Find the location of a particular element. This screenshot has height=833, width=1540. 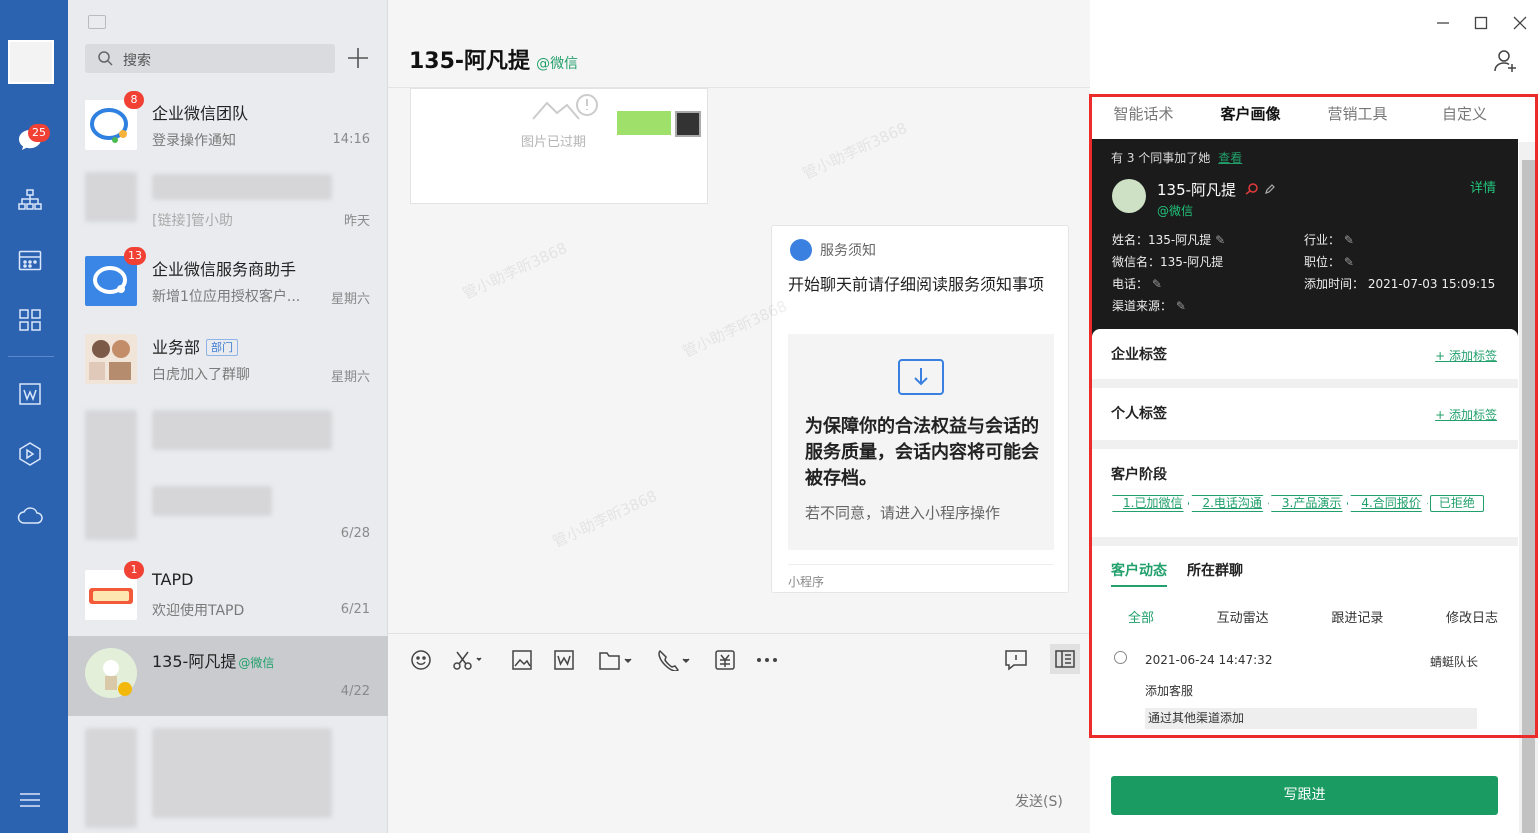

scrollbar-thumb is located at coordinates (1528, 496).